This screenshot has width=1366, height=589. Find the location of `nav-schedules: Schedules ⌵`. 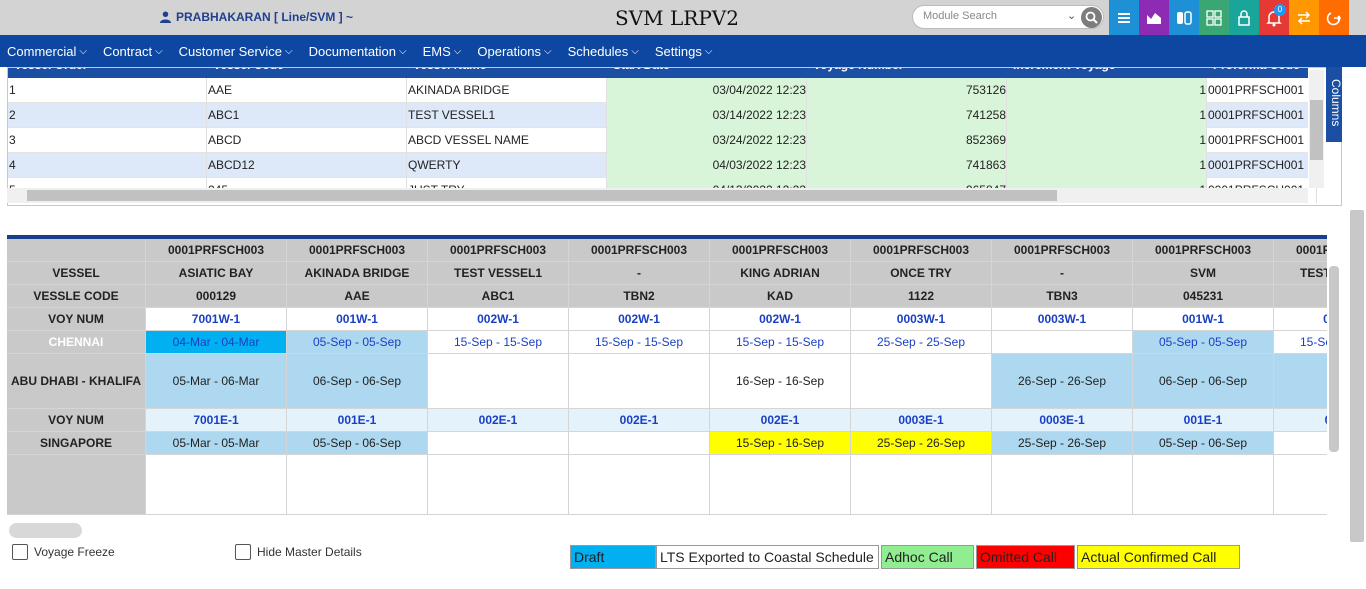

nav-schedules: Schedules ⌵ is located at coordinates (603, 51).